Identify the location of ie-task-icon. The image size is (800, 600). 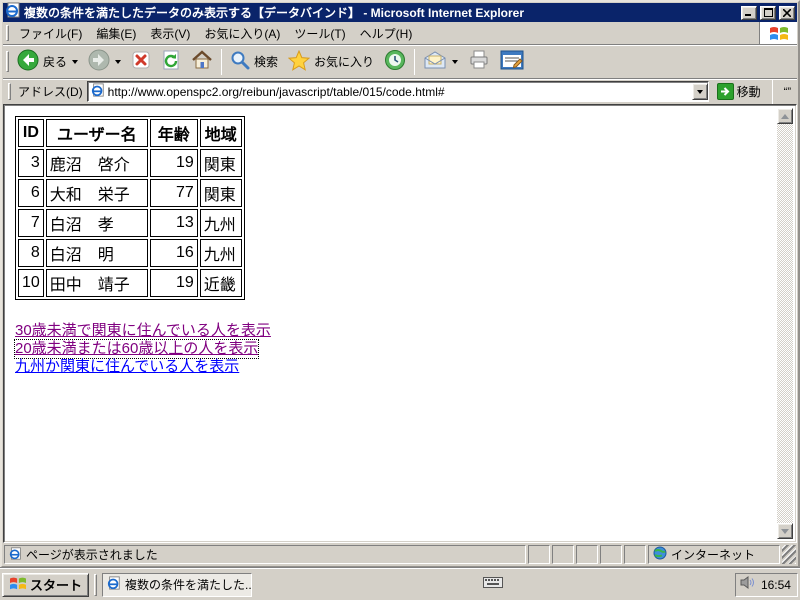
(114, 584).